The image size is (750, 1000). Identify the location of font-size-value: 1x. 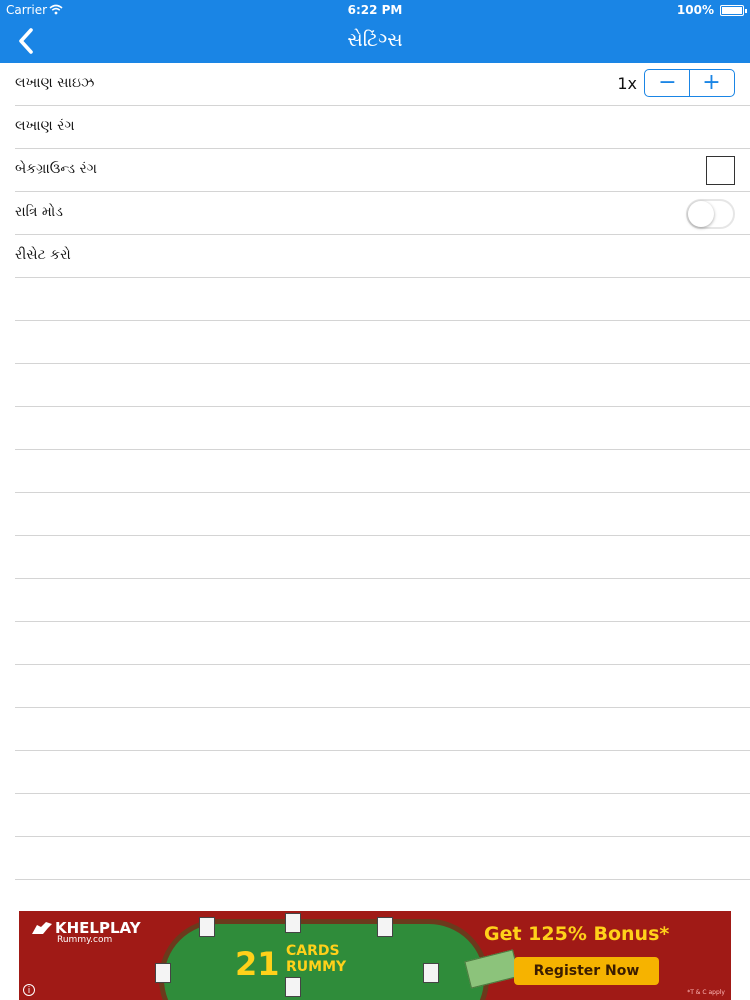
(627, 83).